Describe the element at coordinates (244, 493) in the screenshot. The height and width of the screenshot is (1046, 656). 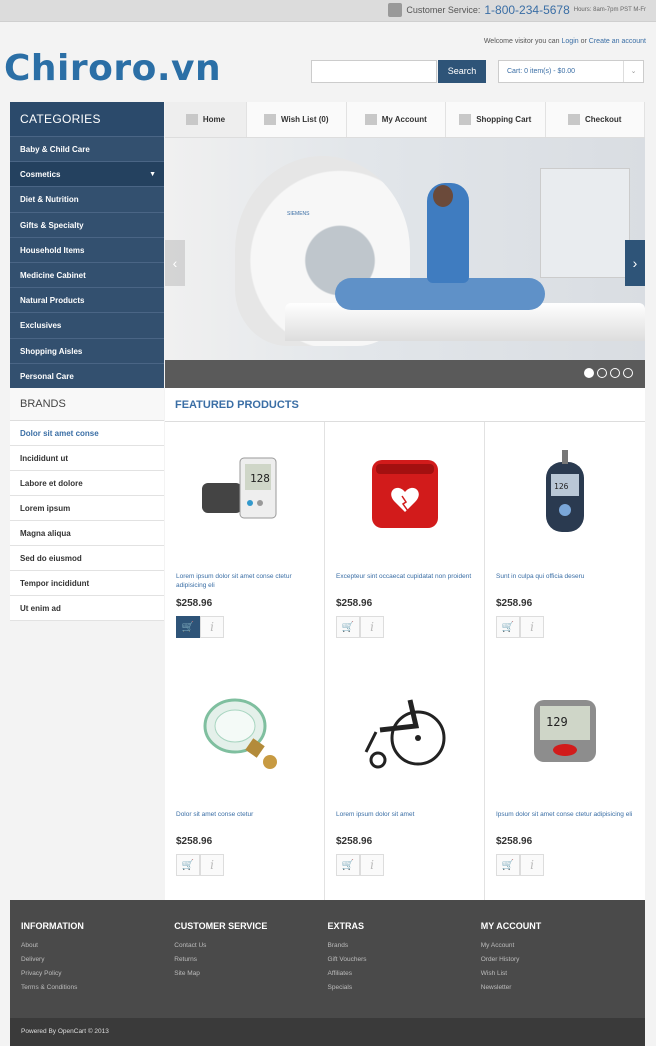
I see `blood-pressure-monitor-icon: 128` at that location.